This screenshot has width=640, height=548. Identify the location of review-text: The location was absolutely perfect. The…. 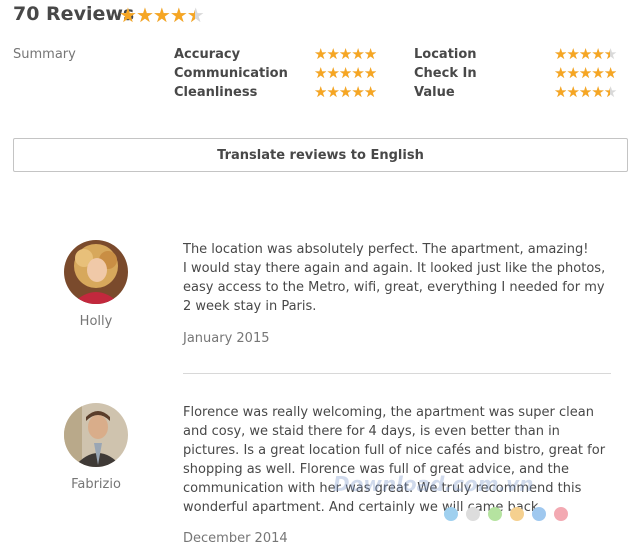
(398, 278).